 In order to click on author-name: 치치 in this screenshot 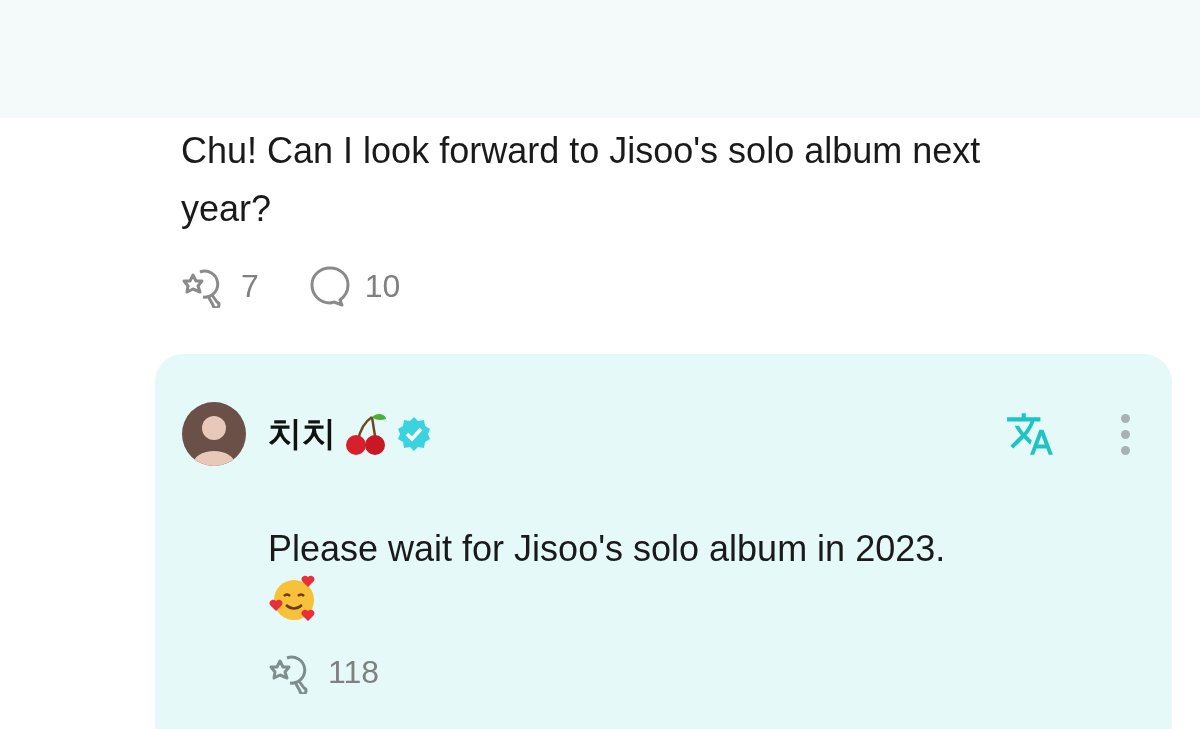, I will do `click(302, 434)`.